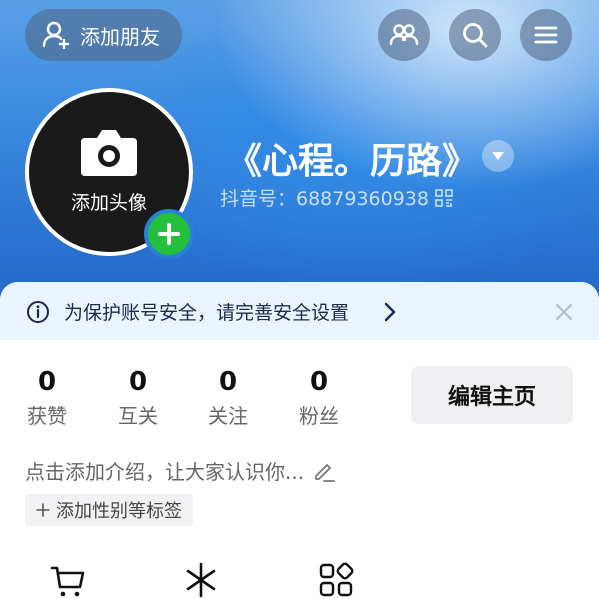 The image size is (599, 599). I want to click on friends-button, so click(404, 35).